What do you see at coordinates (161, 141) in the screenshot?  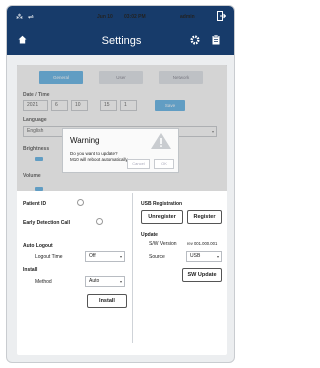 I see `warning-icon` at bounding box center [161, 141].